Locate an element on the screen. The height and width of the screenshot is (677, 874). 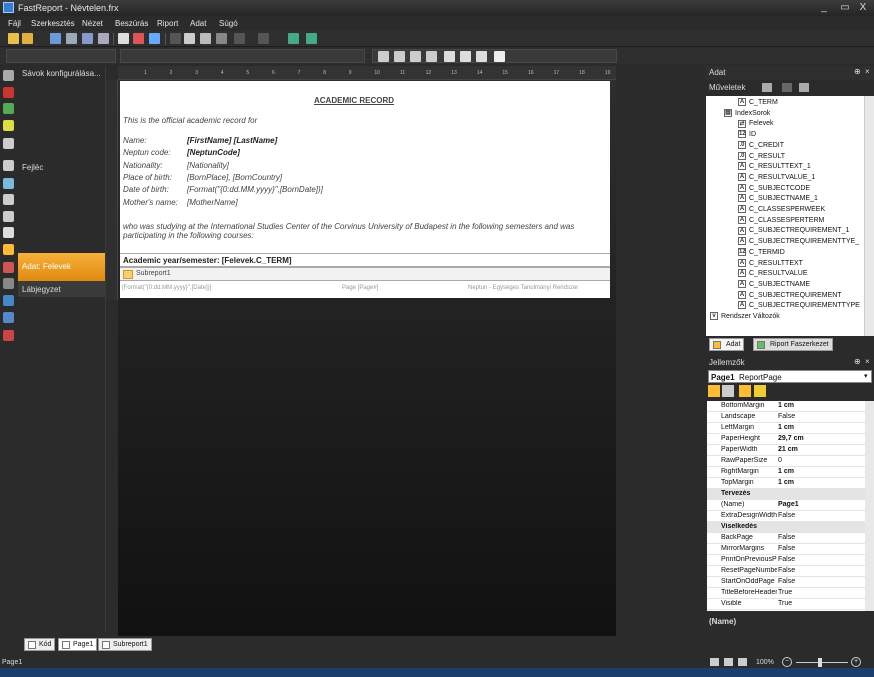
table-object-icon is located at coordinates (8, 165).